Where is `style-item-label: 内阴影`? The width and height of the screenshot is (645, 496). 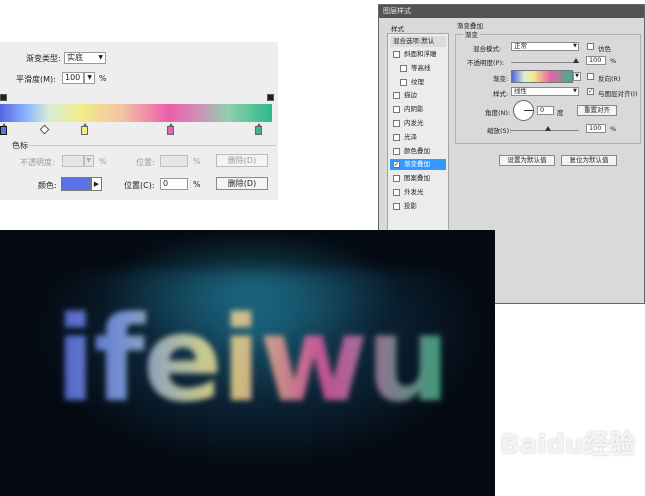 style-item-label: 内阴影 is located at coordinates (414, 109).